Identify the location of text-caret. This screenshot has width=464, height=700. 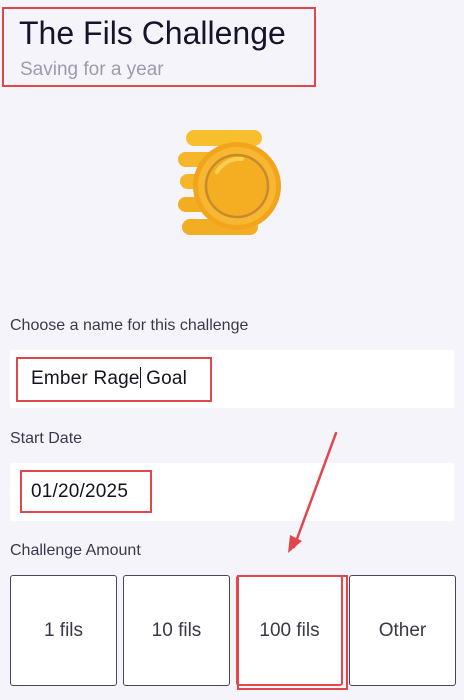
(140, 377).